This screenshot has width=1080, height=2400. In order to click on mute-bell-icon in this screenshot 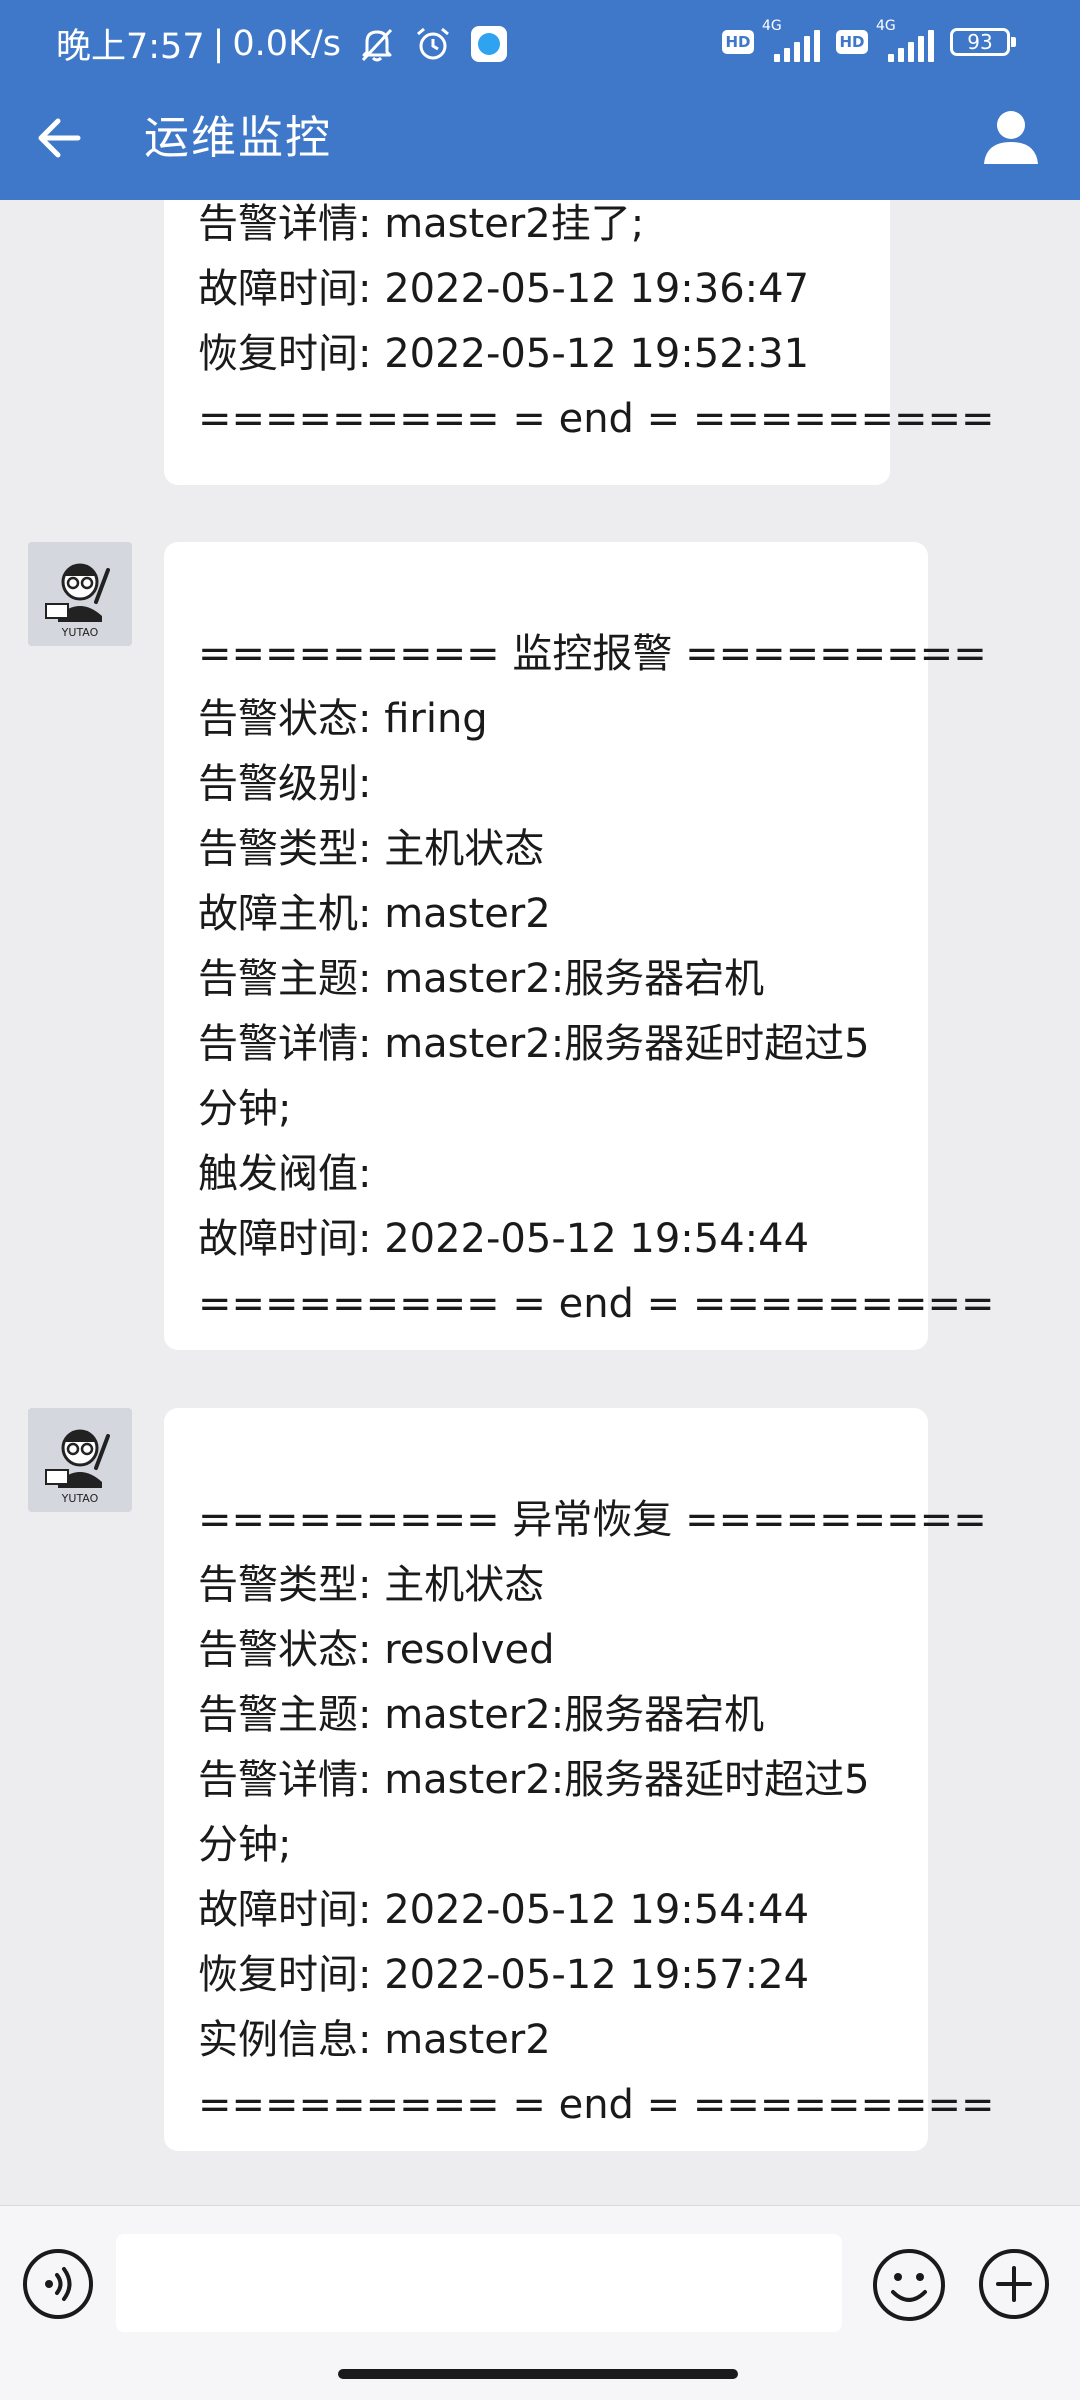, I will do `click(377, 44)`.